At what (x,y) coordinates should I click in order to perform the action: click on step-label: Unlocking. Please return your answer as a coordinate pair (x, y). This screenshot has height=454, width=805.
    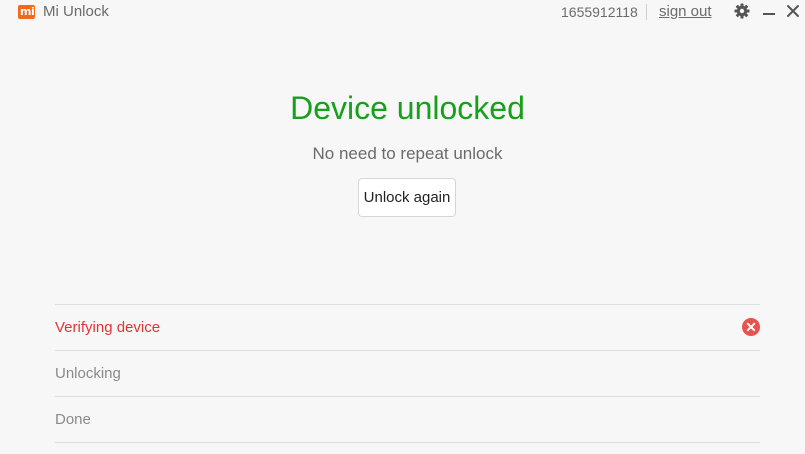
    Looking at the image, I should click on (88, 373).